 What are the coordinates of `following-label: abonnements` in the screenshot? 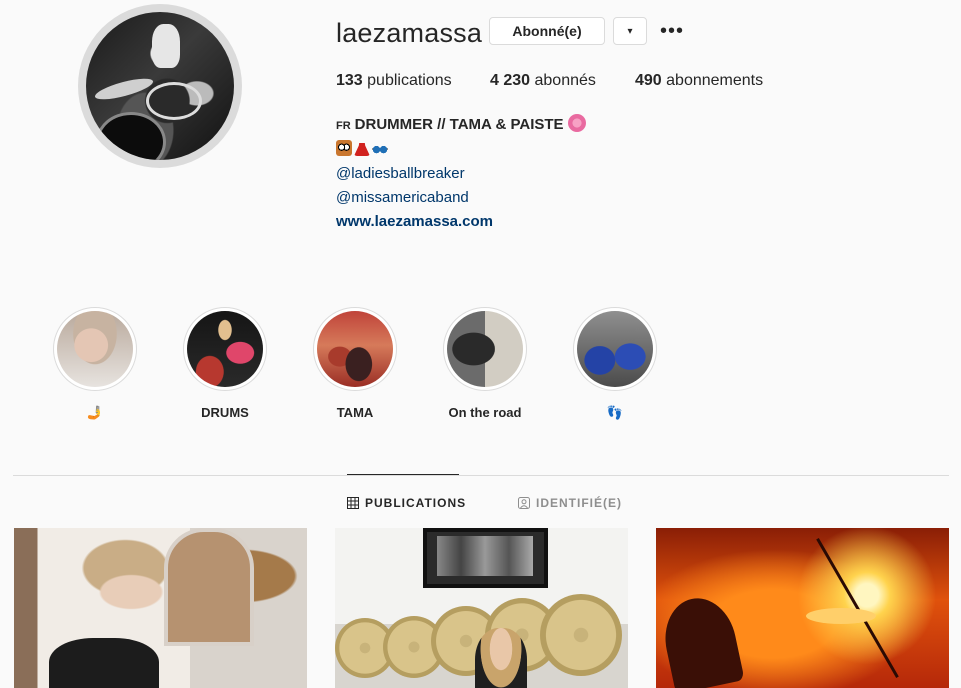 It's located at (715, 80).